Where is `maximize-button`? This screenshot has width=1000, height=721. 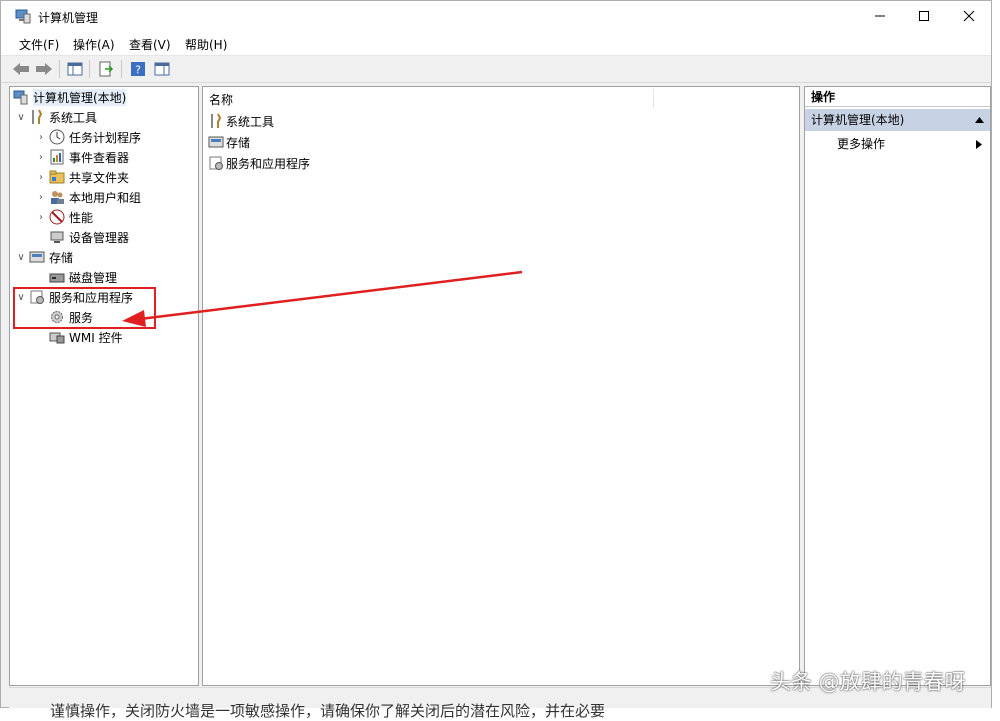
maximize-button is located at coordinates (924, 16).